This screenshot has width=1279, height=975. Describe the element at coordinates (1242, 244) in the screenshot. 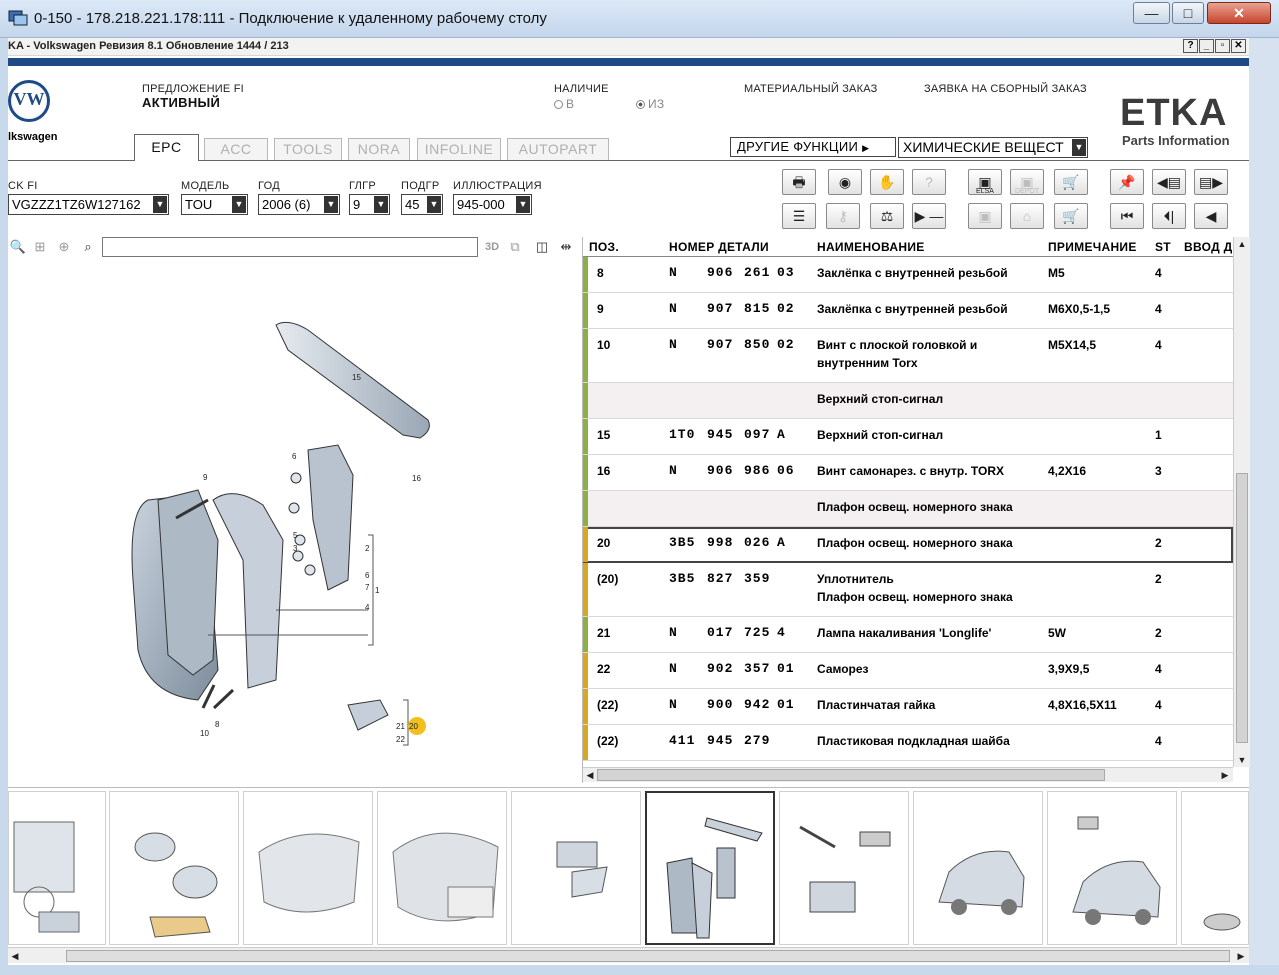

I see `scroll-up-icon: ▲` at that location.